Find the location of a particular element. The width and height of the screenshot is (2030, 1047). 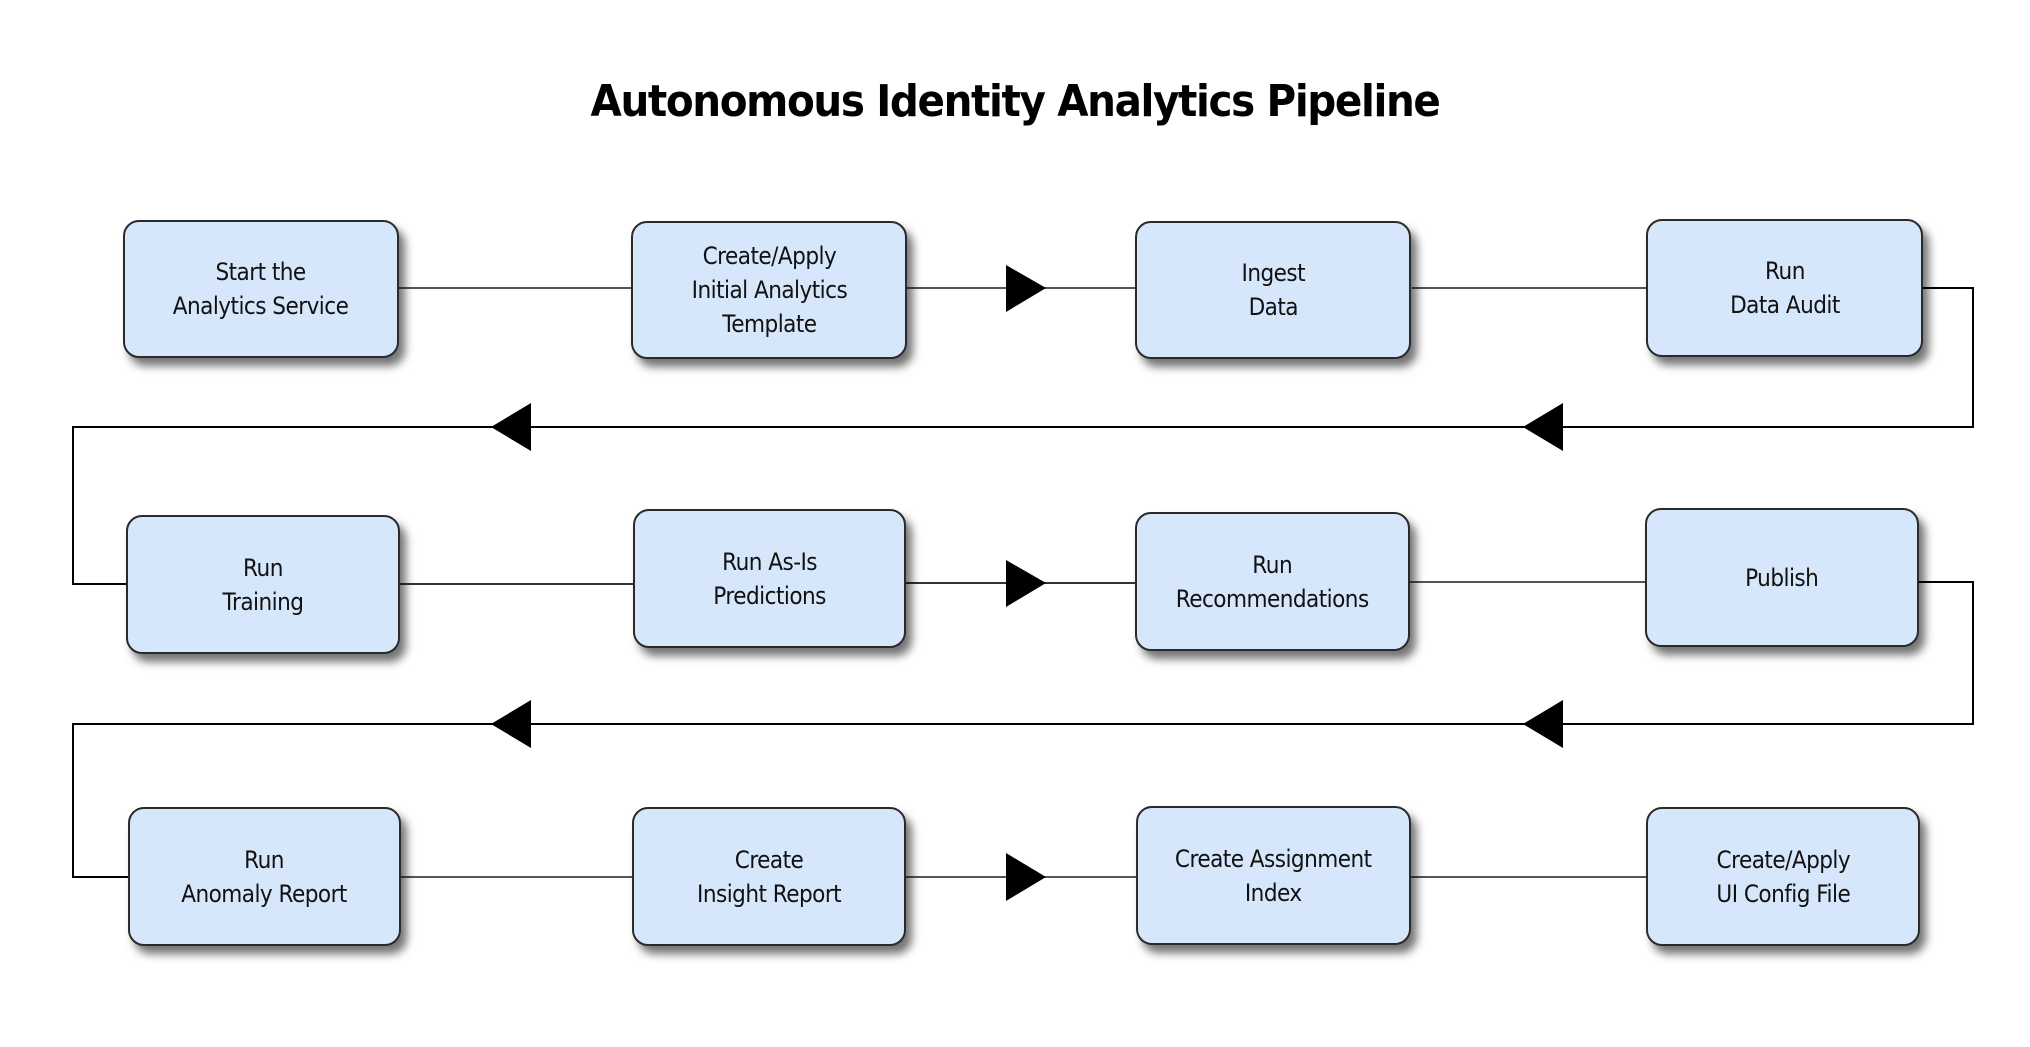

node-label: Start the Analytics Service is located at coordinates (261, 289).